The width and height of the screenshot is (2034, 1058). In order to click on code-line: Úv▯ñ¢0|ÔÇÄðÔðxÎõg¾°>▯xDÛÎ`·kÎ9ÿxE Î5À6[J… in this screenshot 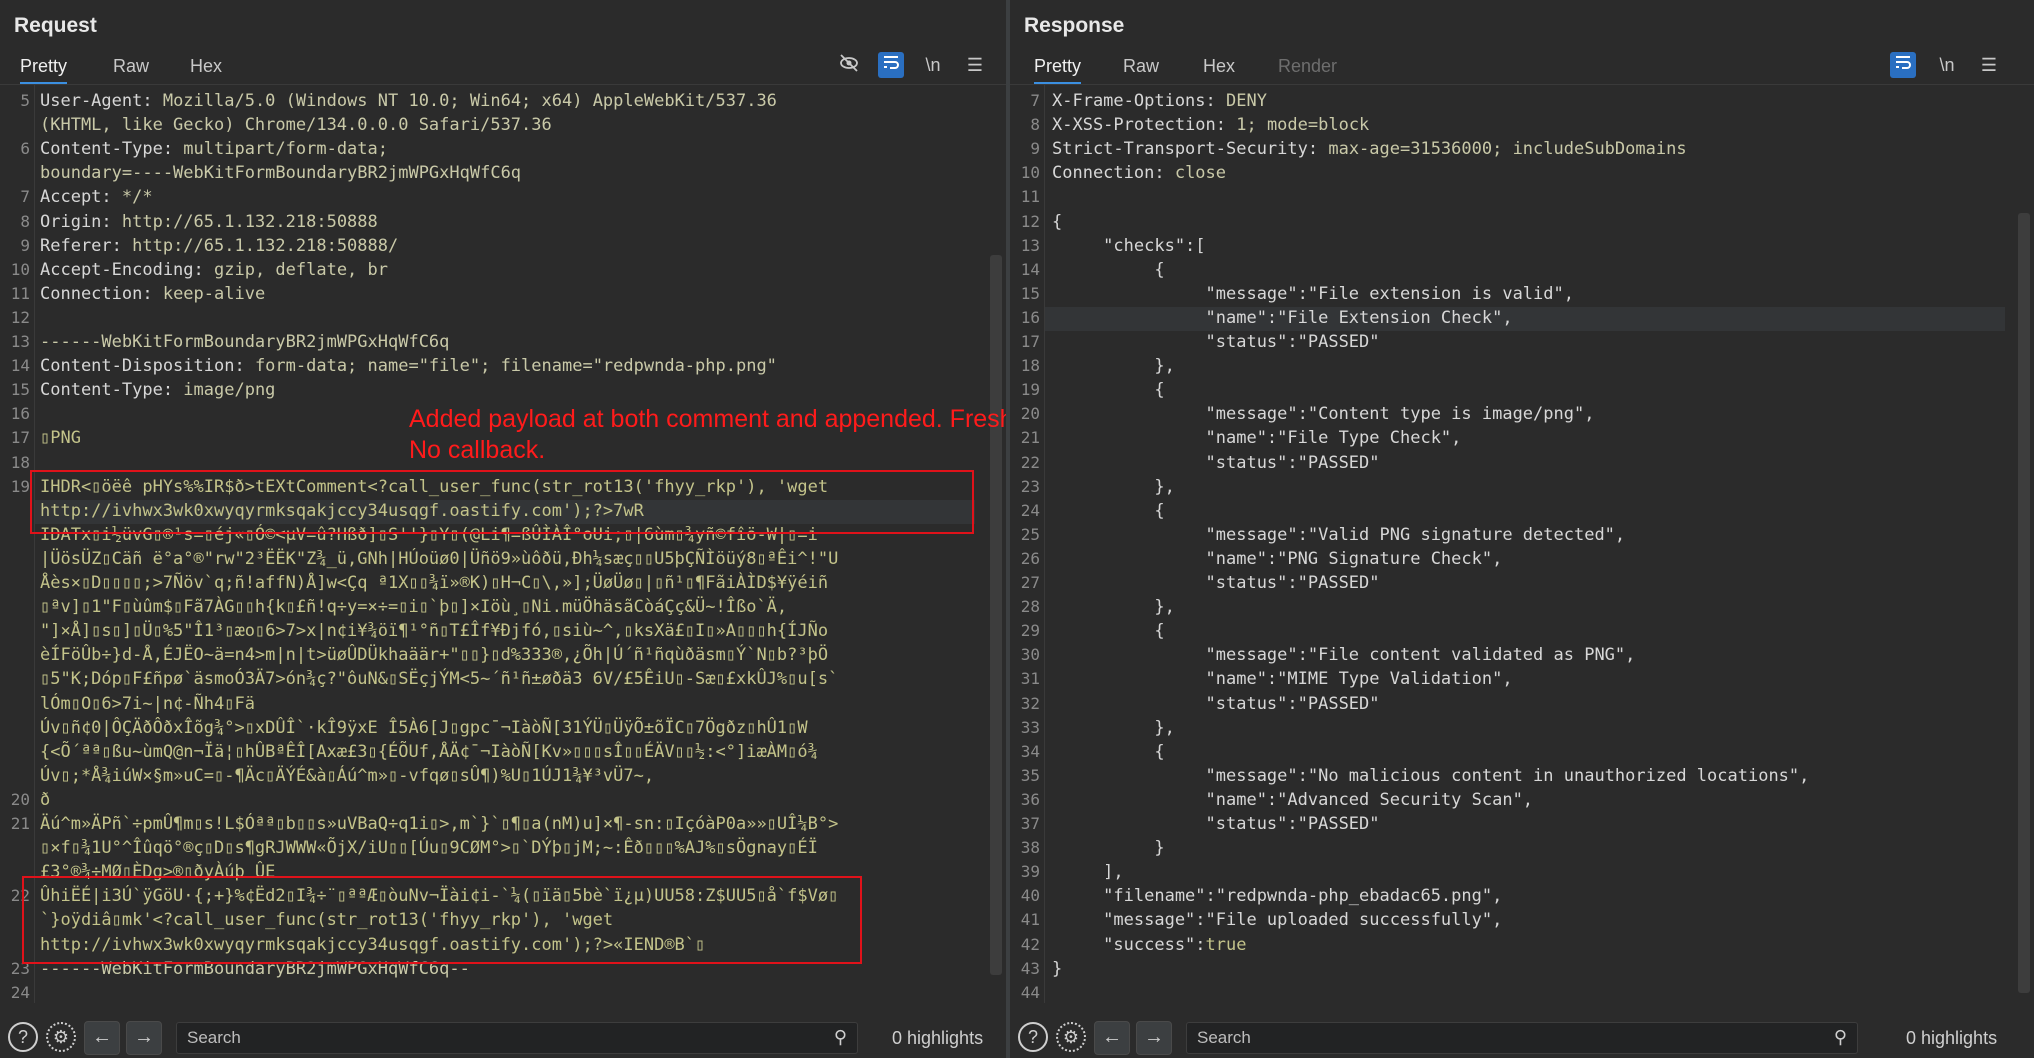, I will do `click(424, 728)`.